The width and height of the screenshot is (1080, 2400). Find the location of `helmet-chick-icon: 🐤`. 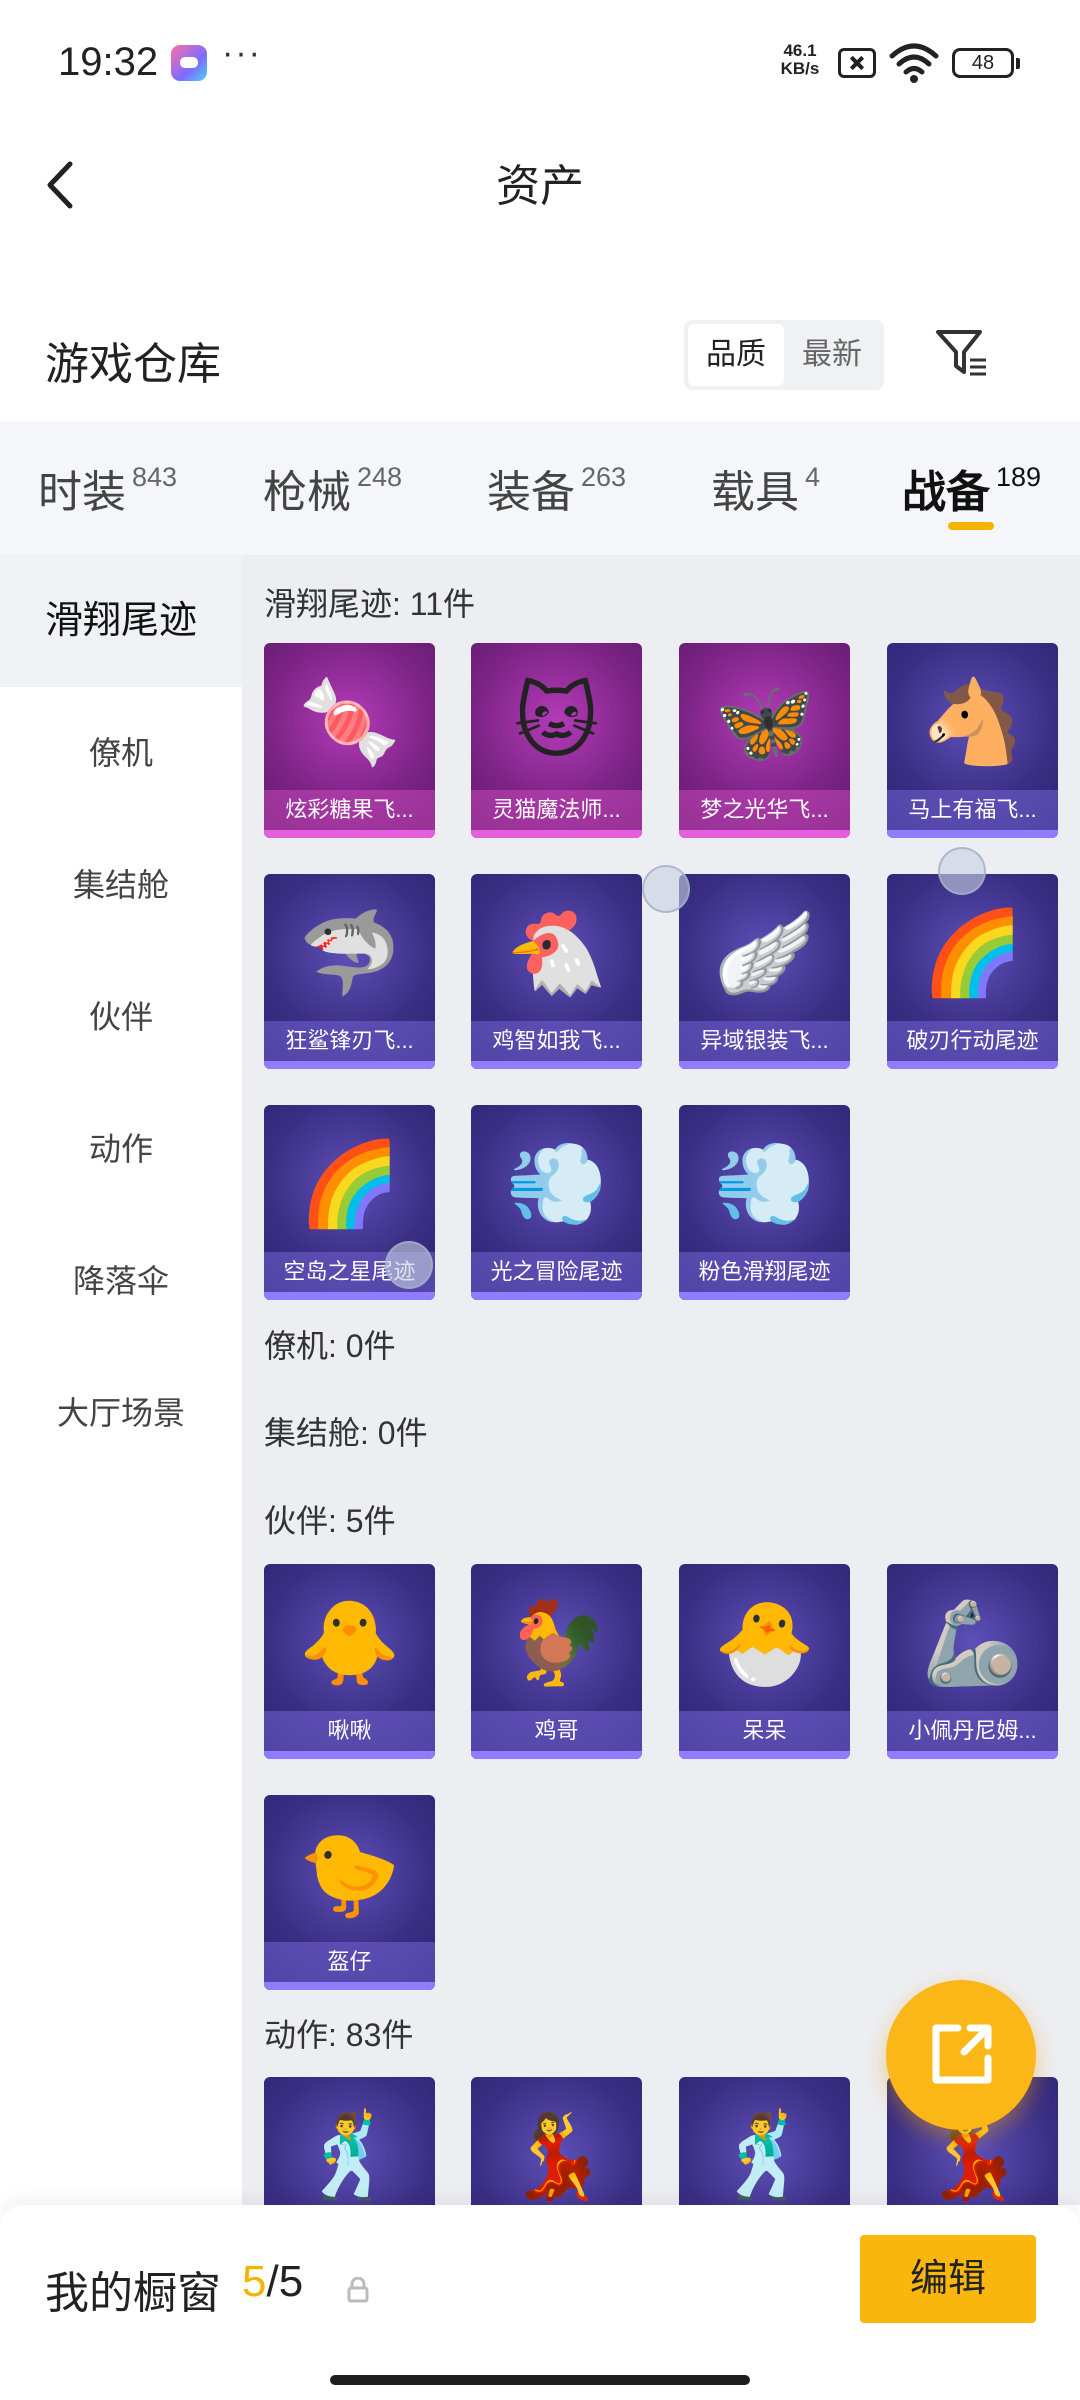

helmet-chick-icon: 🐤 is located at coordinates (349, 1874).